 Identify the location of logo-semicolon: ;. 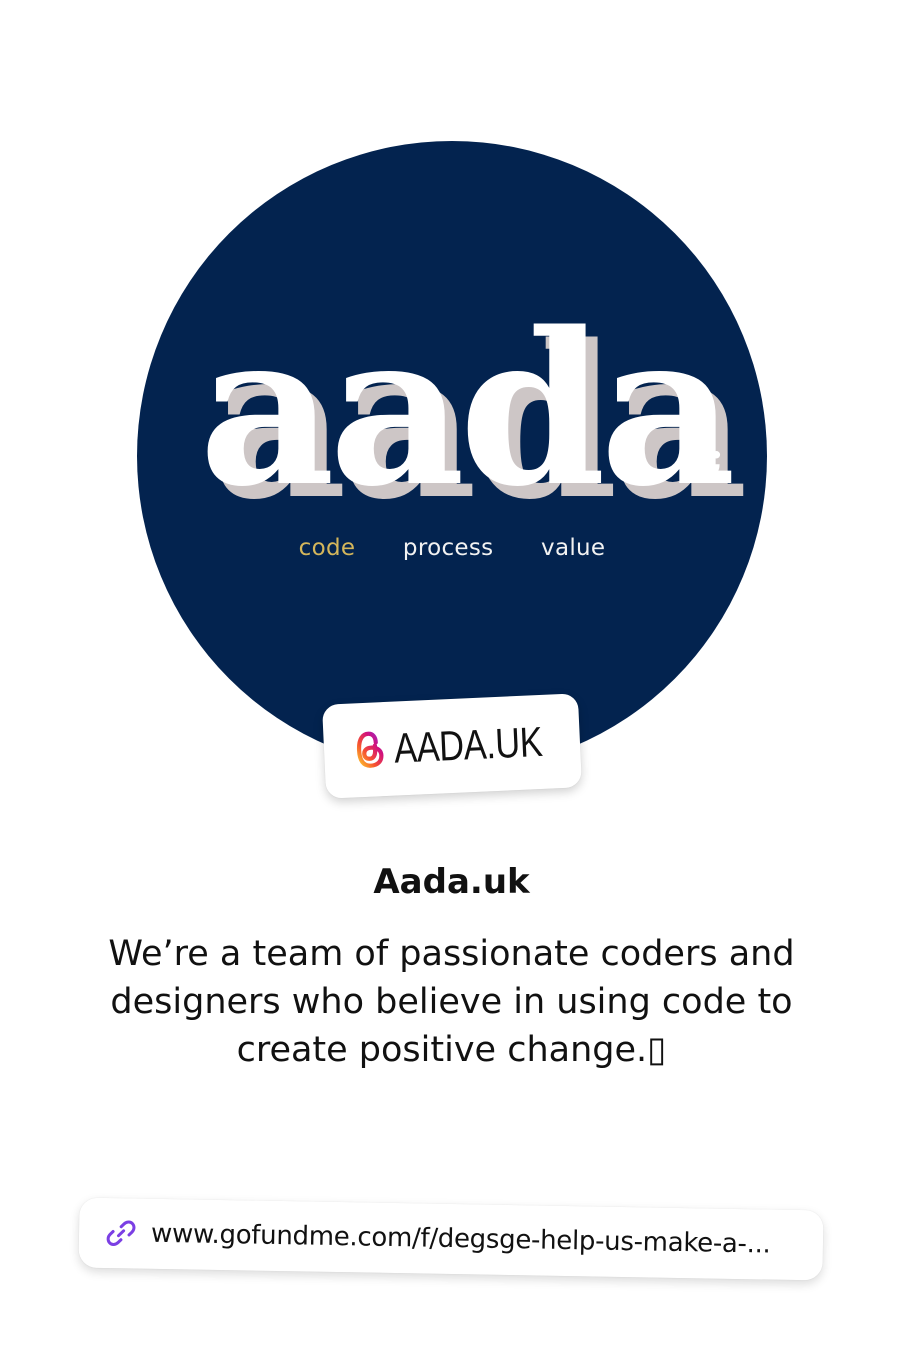
(716, 457).